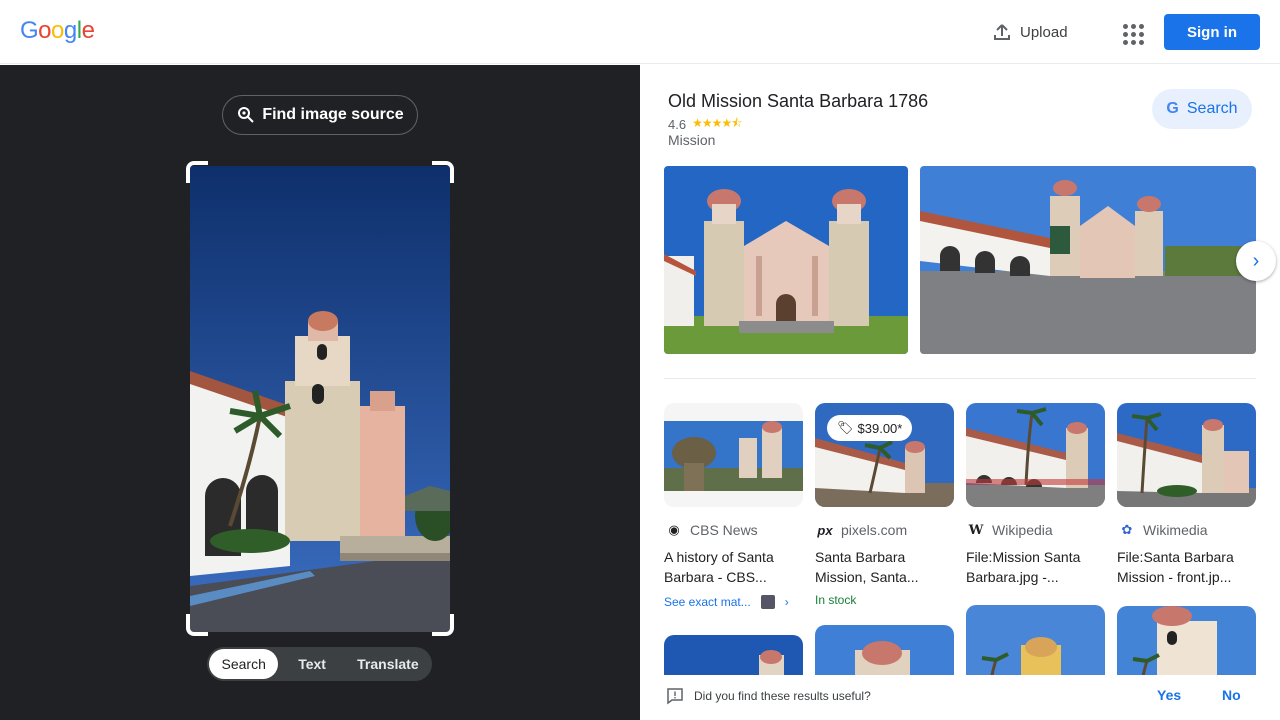  What do you see at coordinates (388, 664) in the screenshot?
I see `mode-translate-tab: Translate` at bounding box center [388, 664].